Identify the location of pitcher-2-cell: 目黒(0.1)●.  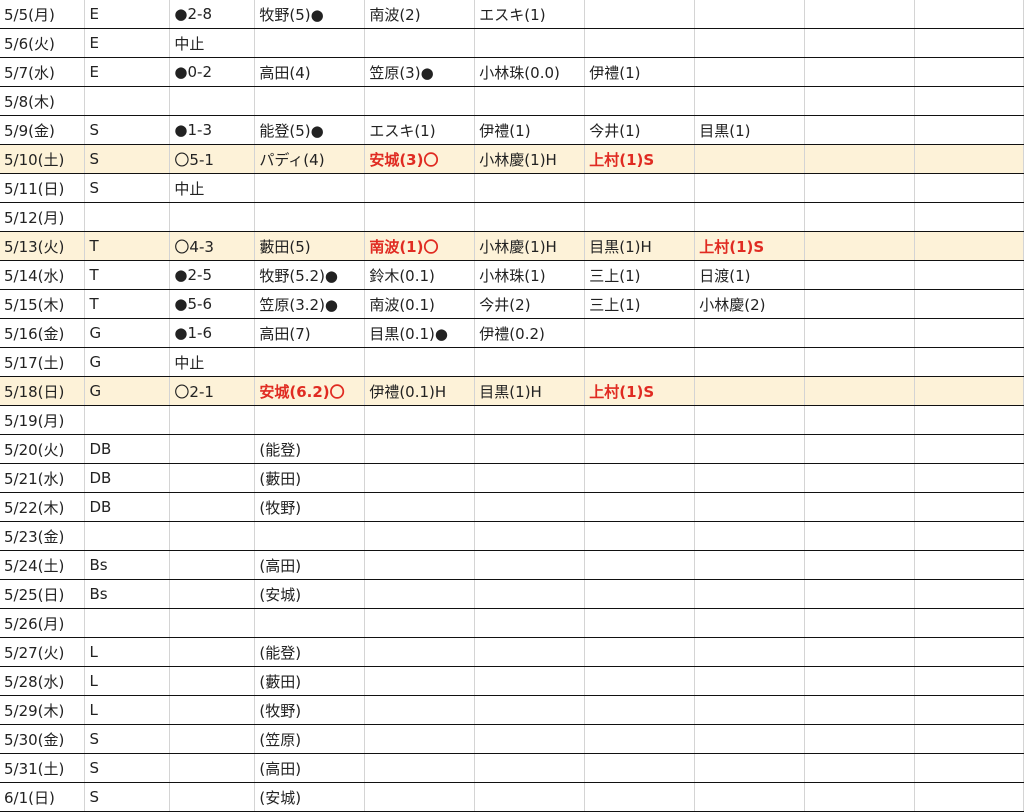
(420, 333).